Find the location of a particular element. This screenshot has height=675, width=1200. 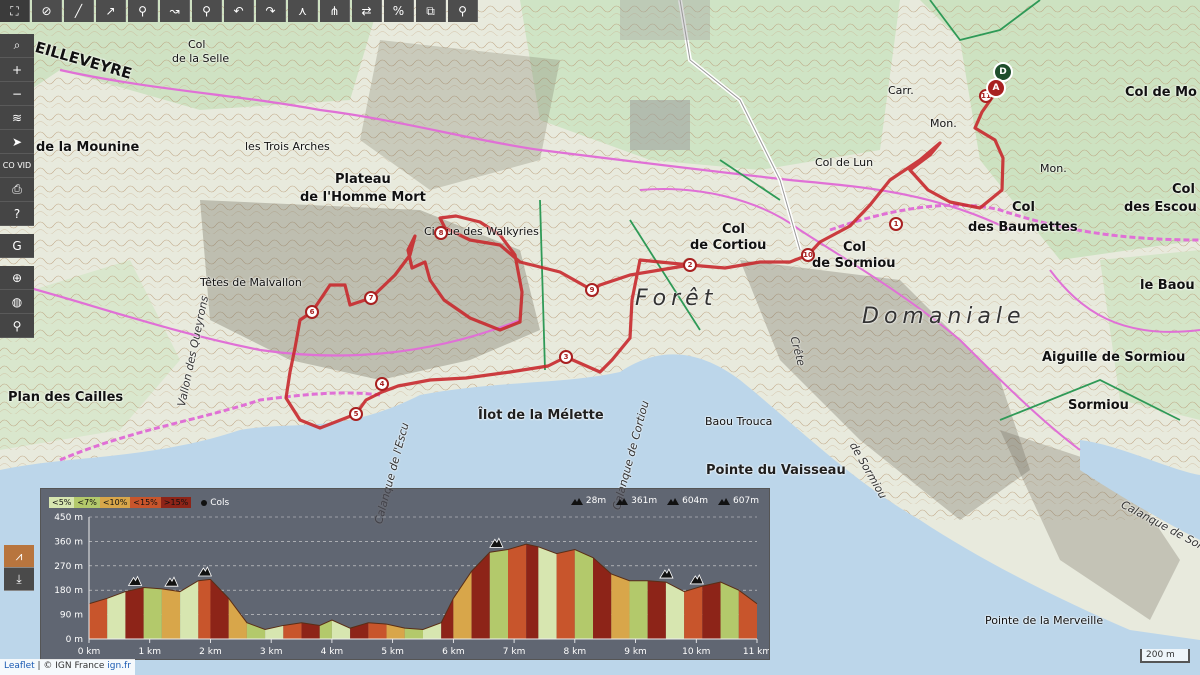

leaflet-link: Leaflet is located at coordinates (19, 666).